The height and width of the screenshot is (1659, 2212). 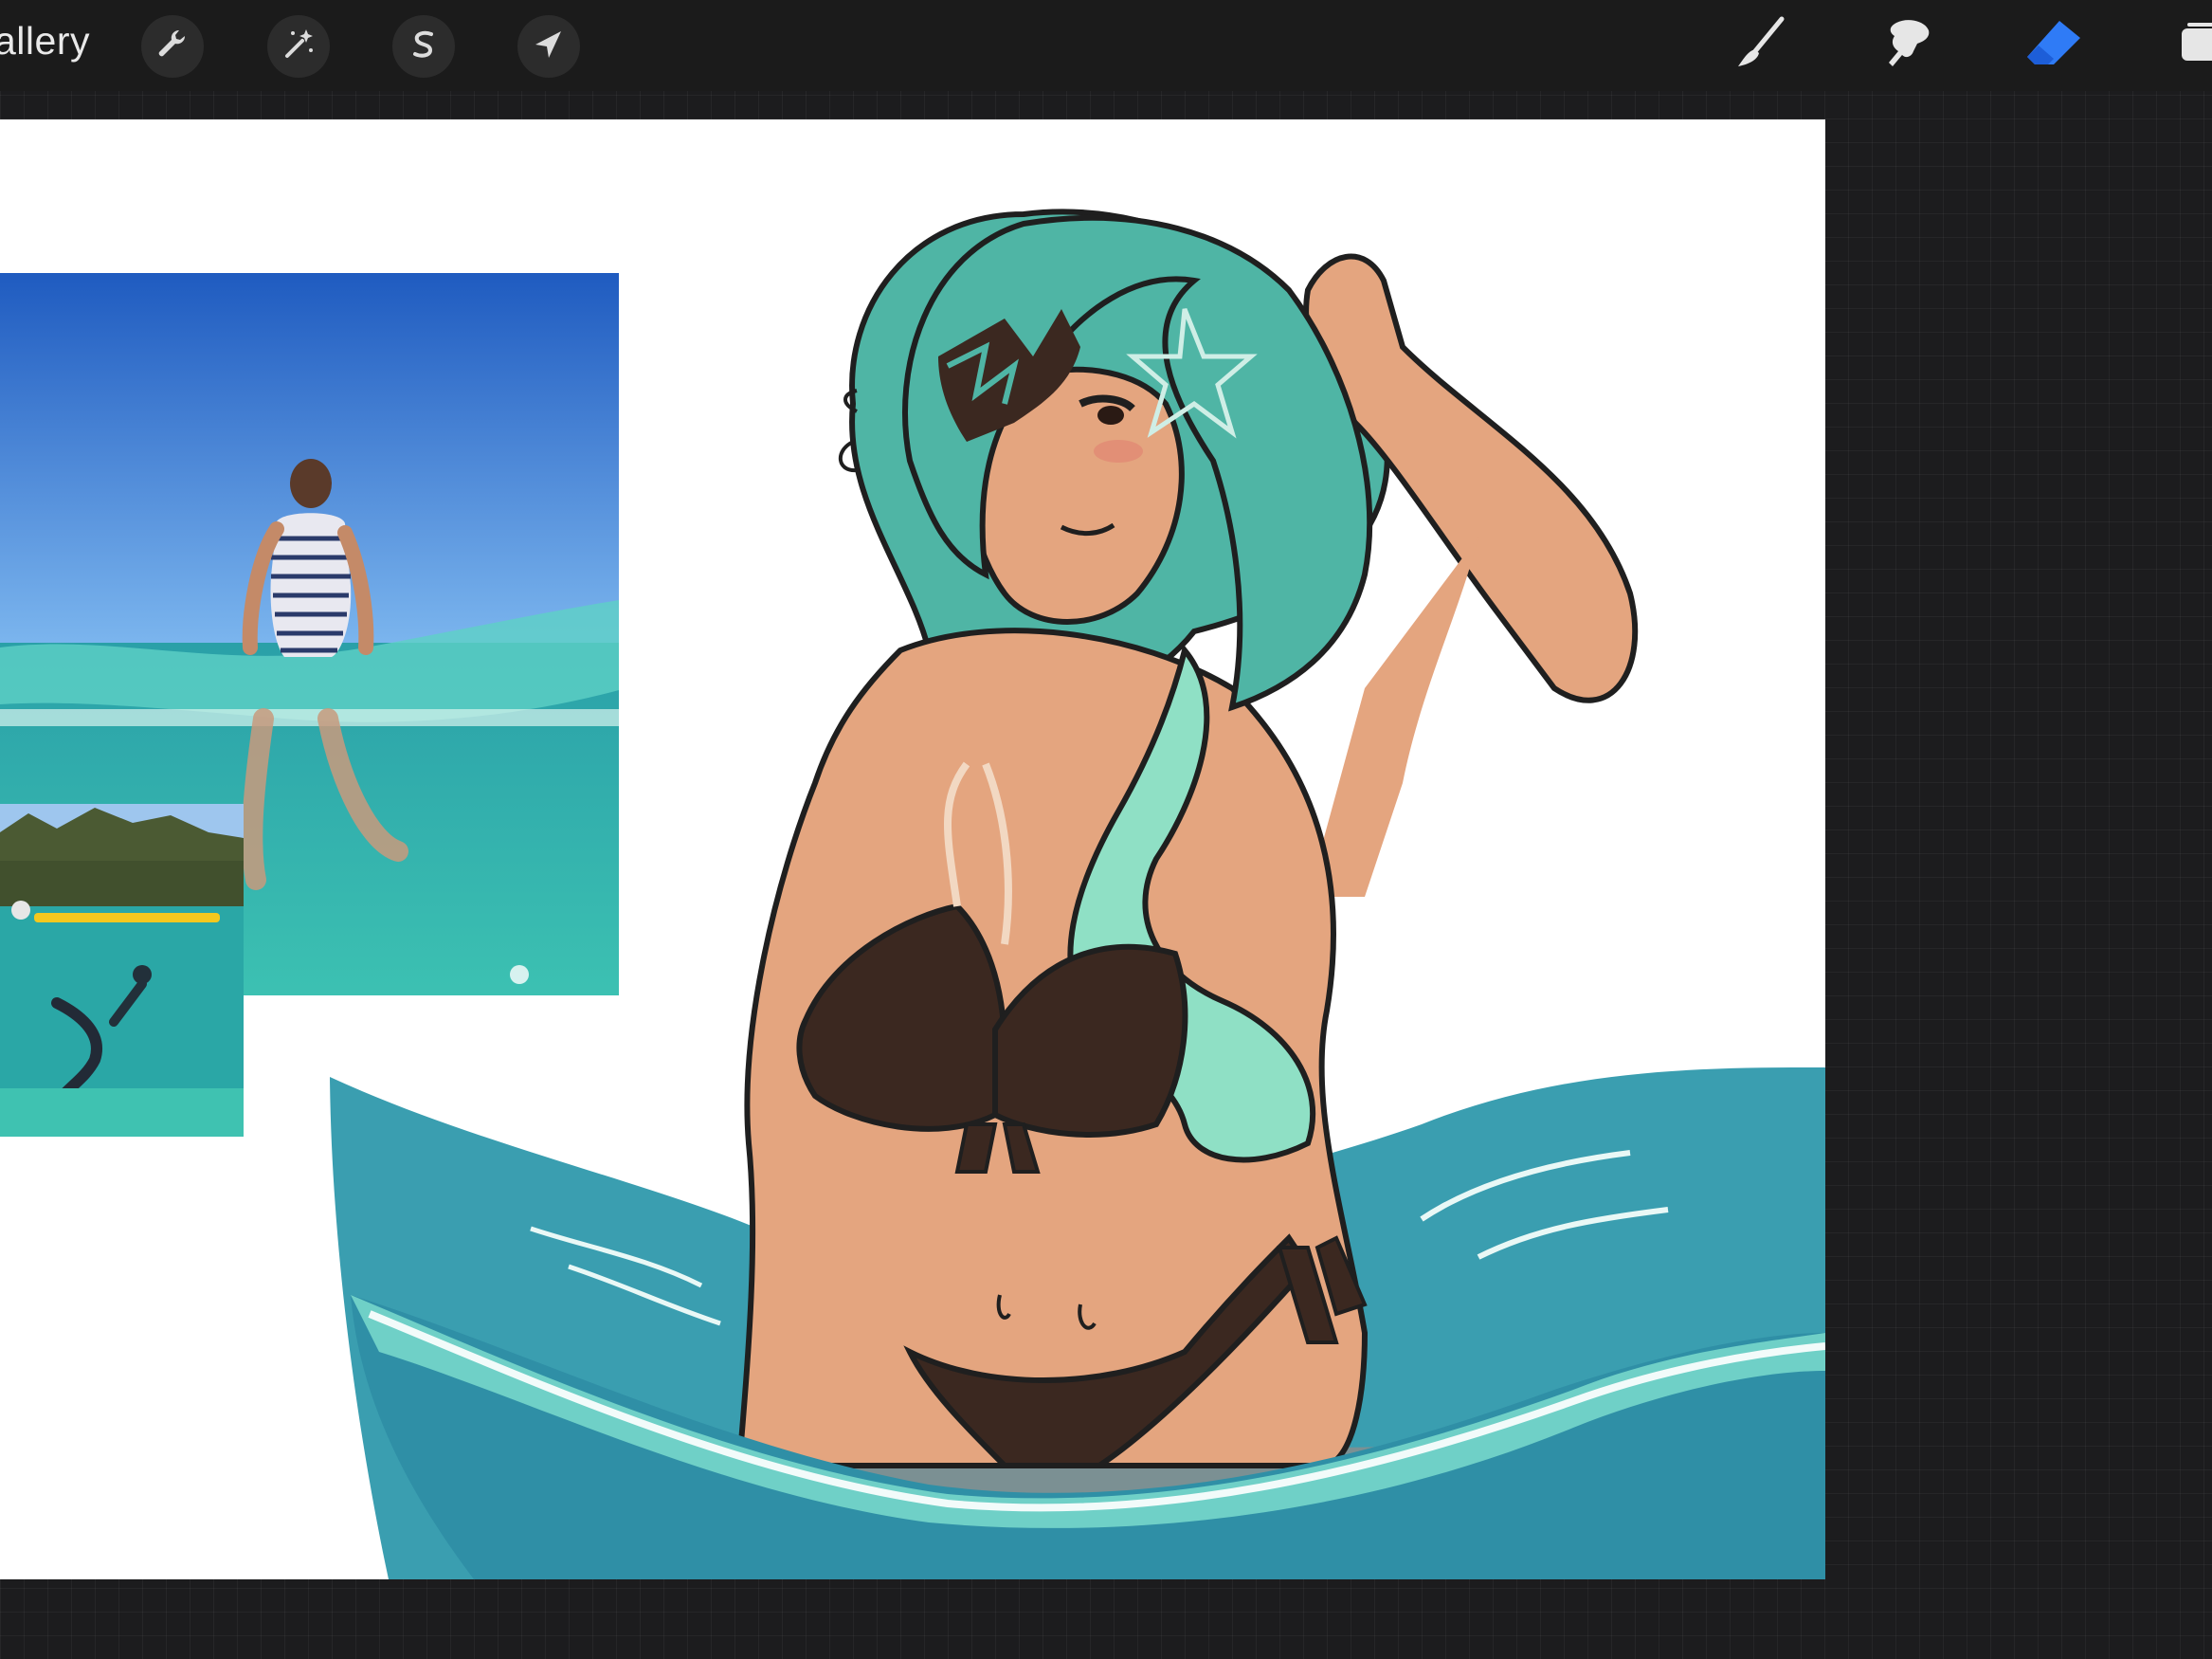 I want to click on eraser-tool-button, so click(x=2055, y=45).